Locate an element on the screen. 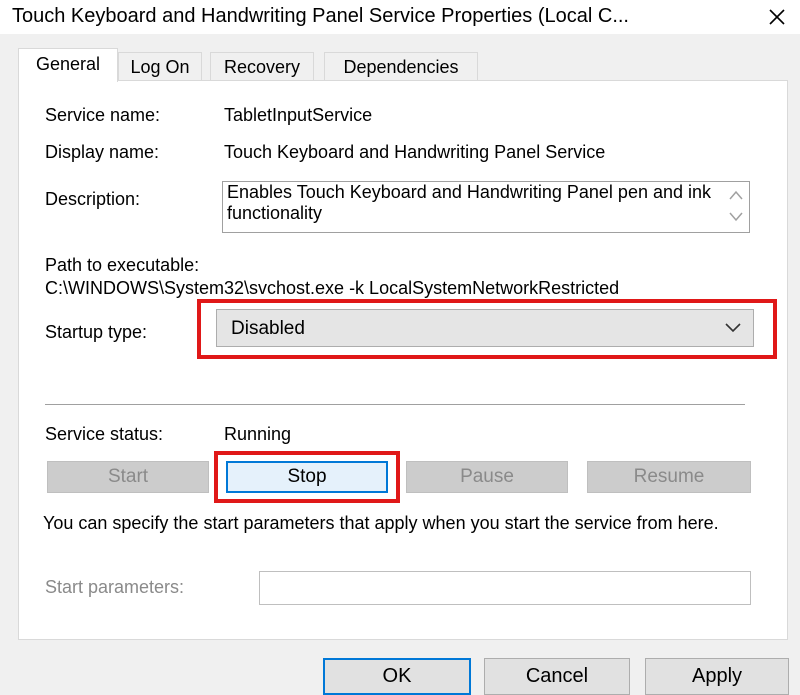  display-name-label: Display name: is located at coordinates (102, 152).